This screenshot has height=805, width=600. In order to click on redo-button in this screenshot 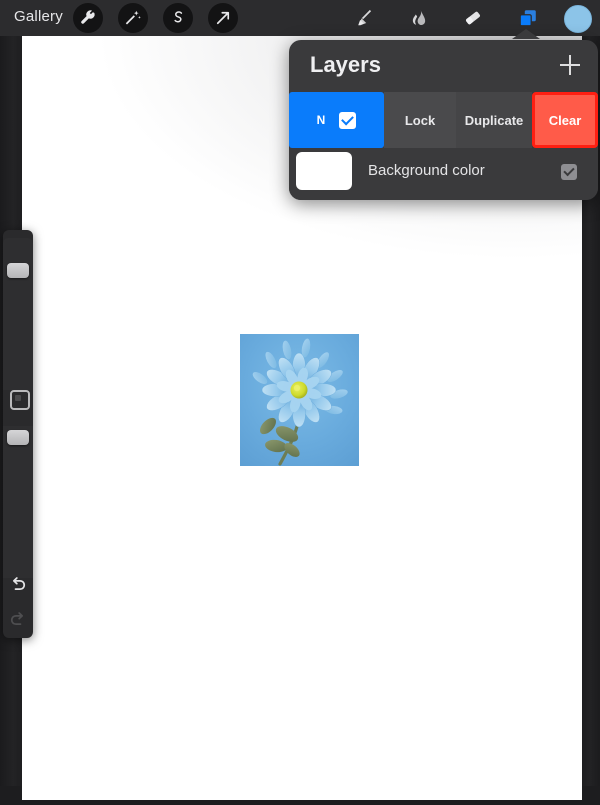, I will do `click(18, 620)`.